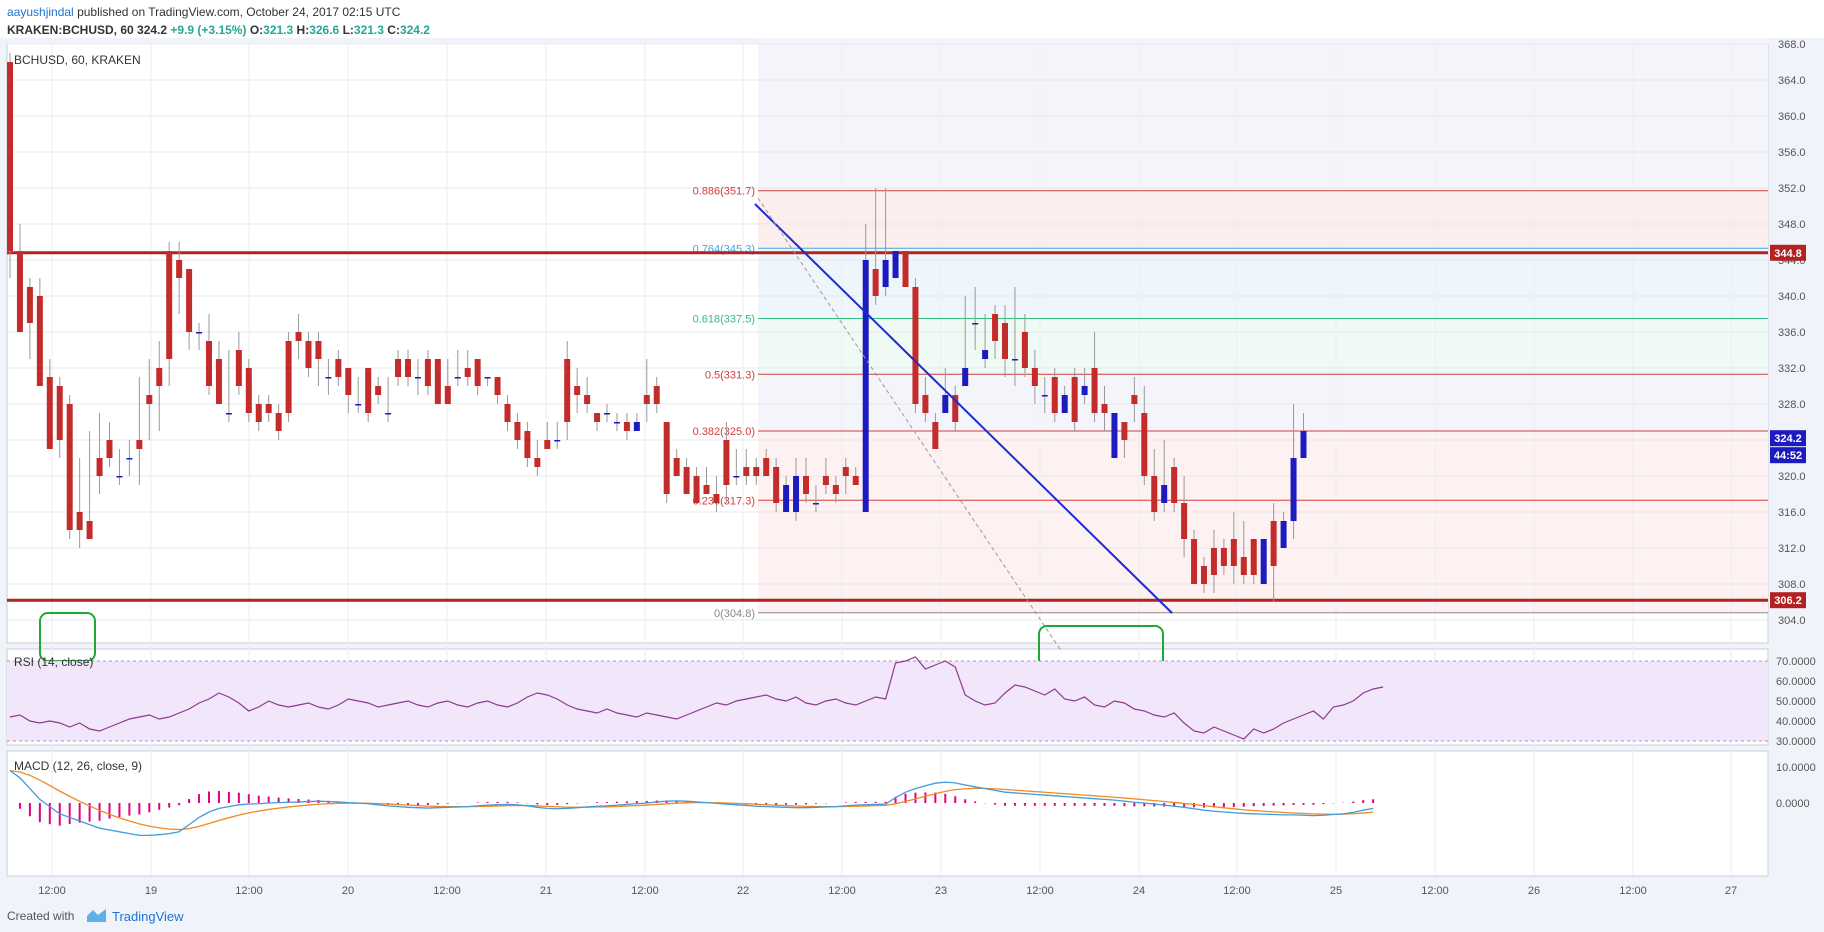  I want to click on low-value: 321.3, so click(368, 30).